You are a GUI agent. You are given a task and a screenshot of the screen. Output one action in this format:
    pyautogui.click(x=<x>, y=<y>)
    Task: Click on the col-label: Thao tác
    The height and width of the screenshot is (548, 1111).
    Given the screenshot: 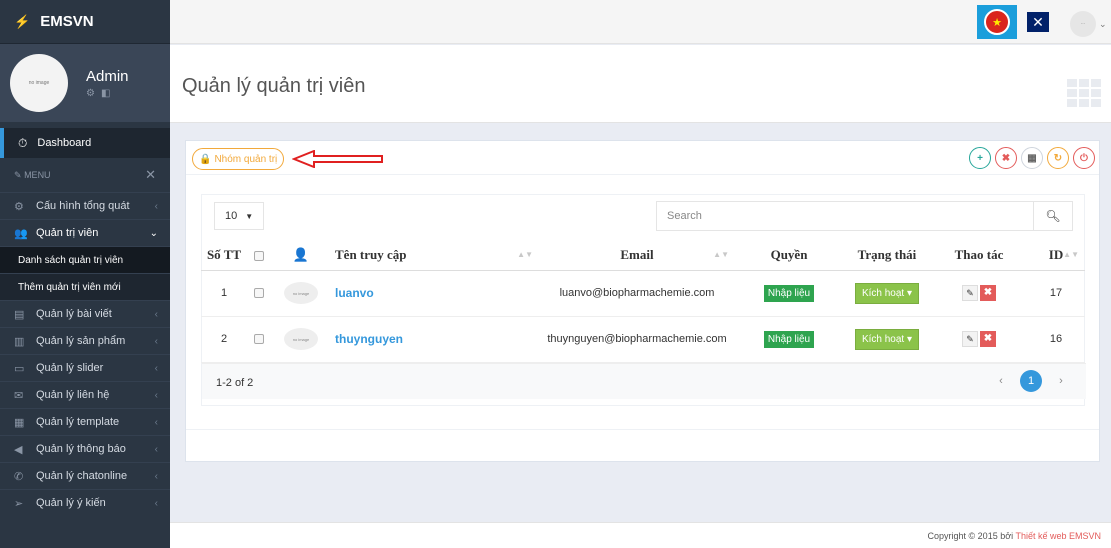 What is the action you would take?
    pyautogui.click(x=979, y=254)
    